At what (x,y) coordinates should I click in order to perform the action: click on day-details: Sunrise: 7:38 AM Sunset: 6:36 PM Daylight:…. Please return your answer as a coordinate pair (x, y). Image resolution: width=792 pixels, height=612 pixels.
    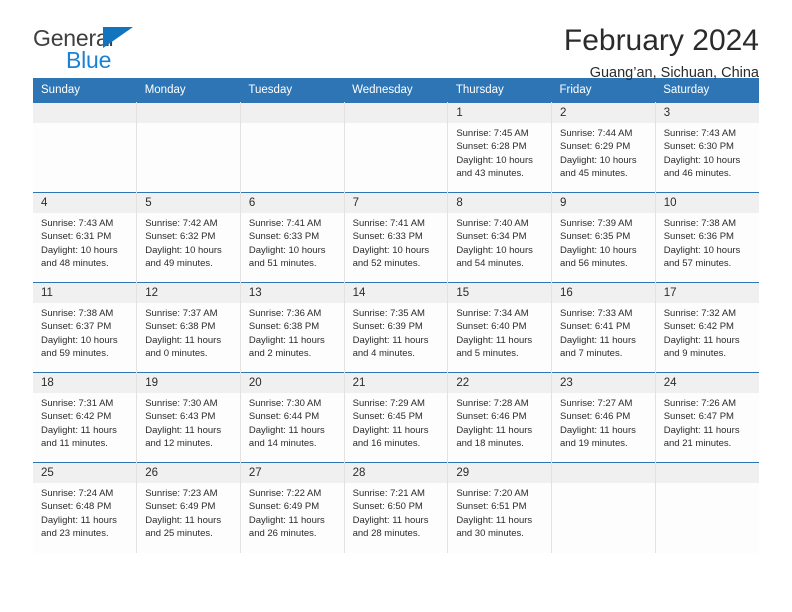
    Looking at the image, I should click on (707, 241).